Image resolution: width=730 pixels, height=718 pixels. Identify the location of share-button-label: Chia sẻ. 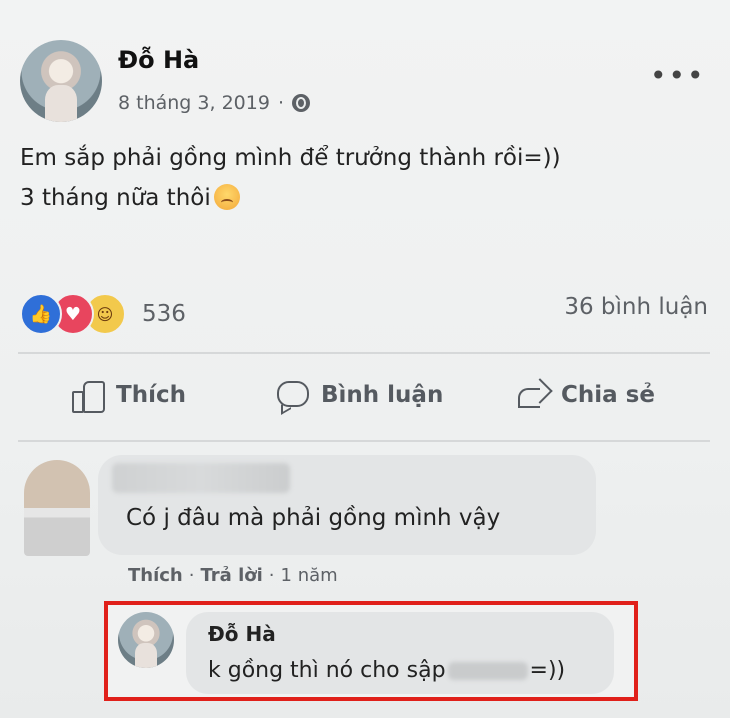
(608, 395).